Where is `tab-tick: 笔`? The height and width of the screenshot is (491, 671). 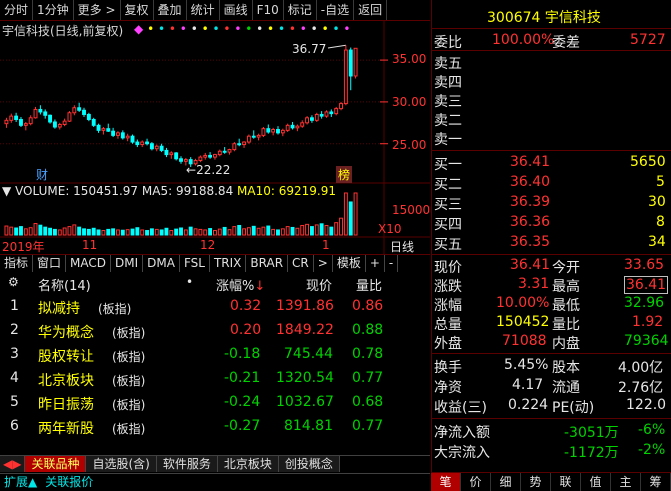
tab-tick: 笔 is located at coordinates (446, 482).